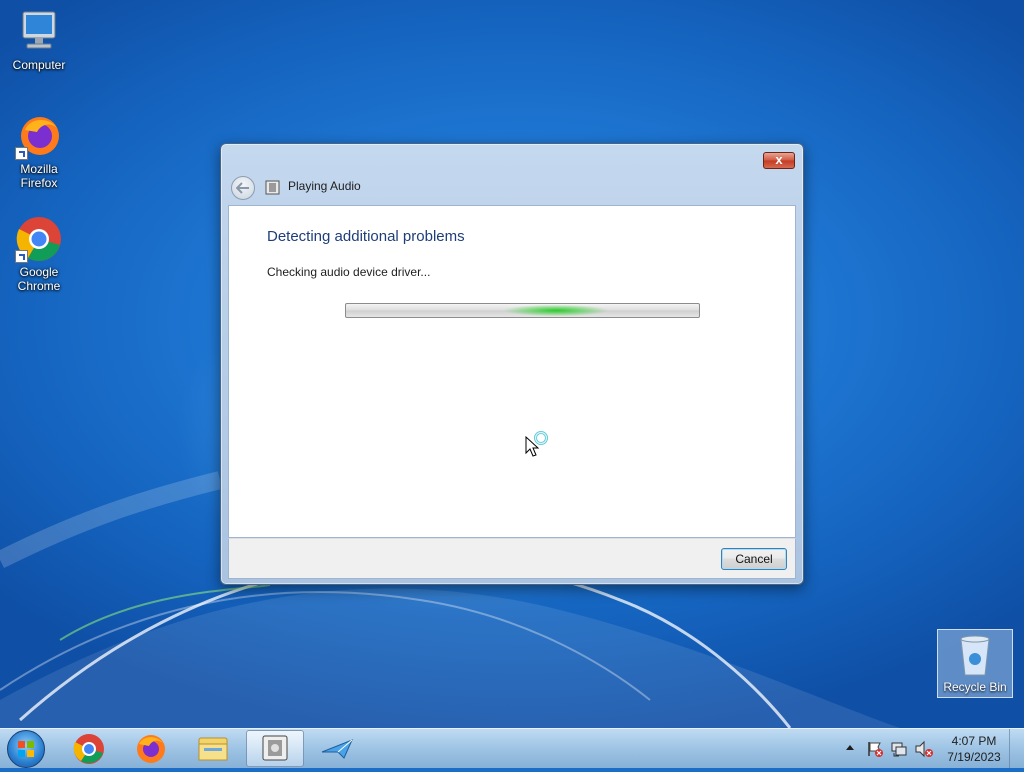 The image size is (1024, 772). I want to click on back-arrow-icon, so click(242, 188).